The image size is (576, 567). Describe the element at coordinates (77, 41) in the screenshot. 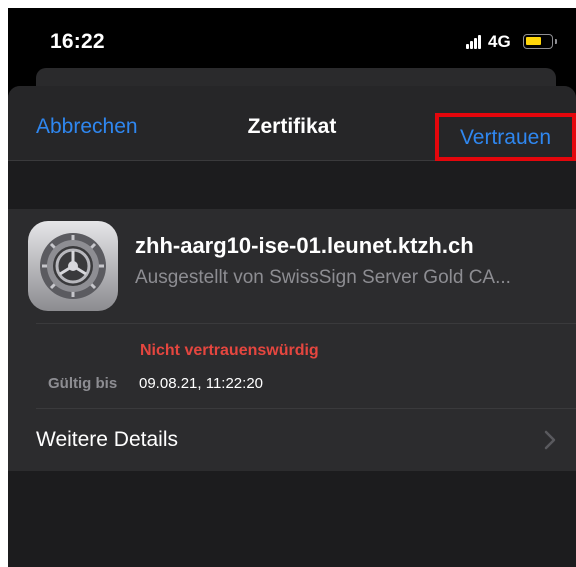

I see `status-time: 16:22` at that location.